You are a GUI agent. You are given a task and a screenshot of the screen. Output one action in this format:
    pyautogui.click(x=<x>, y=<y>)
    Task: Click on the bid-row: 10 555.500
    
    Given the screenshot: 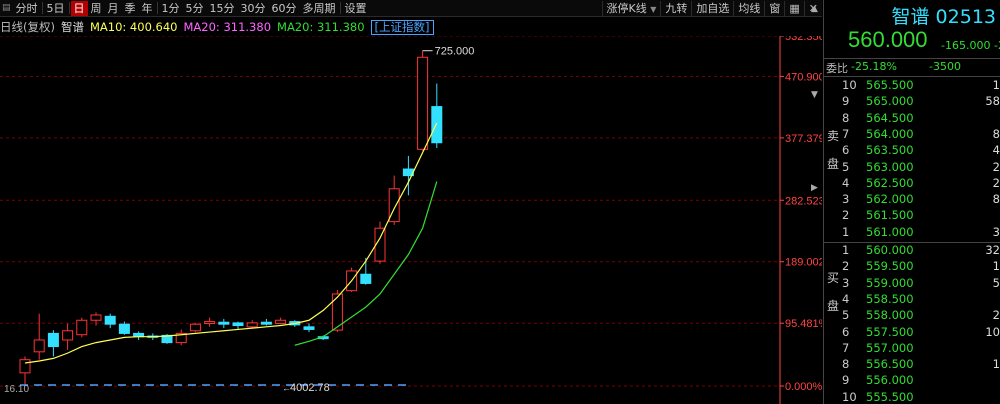 What is the action you would take?
    pyautogui.click(x=921, y=397)
    